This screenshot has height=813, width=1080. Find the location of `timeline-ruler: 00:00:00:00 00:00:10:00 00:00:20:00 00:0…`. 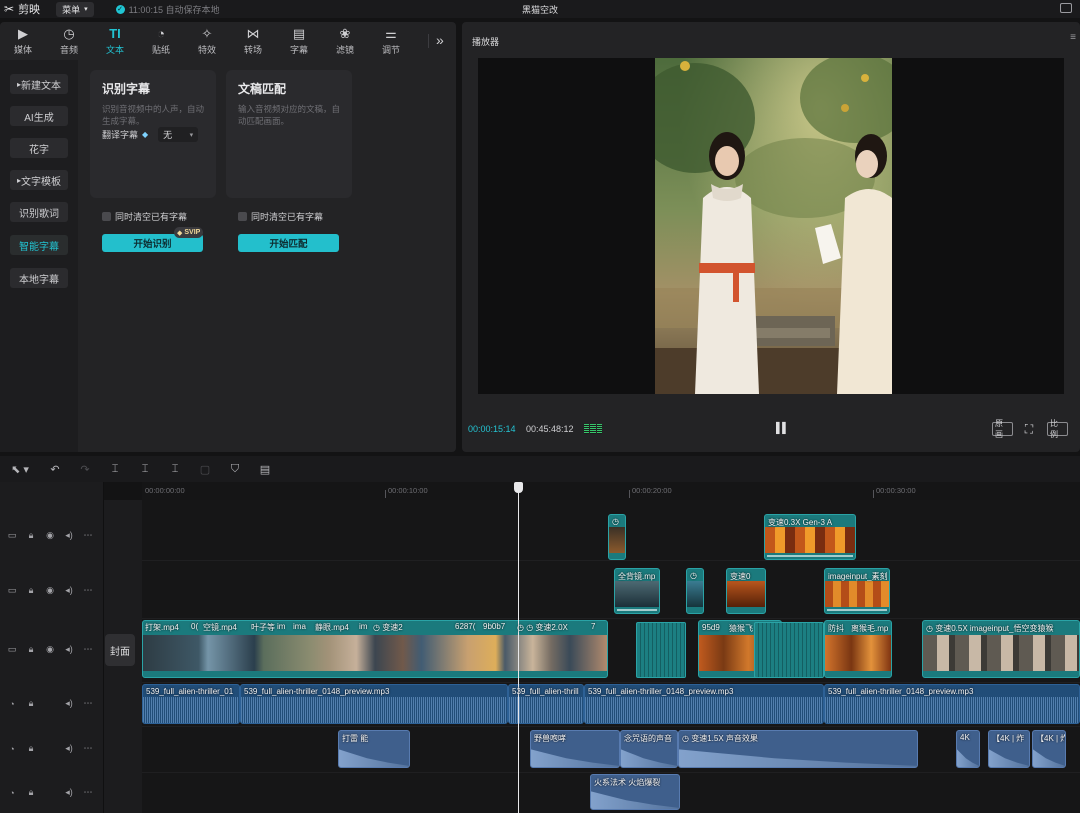

timeline-ruler: 00:00:00:00 00:00:10:00 00:00:20:00 00:0… is located at coordinates (611, 491).